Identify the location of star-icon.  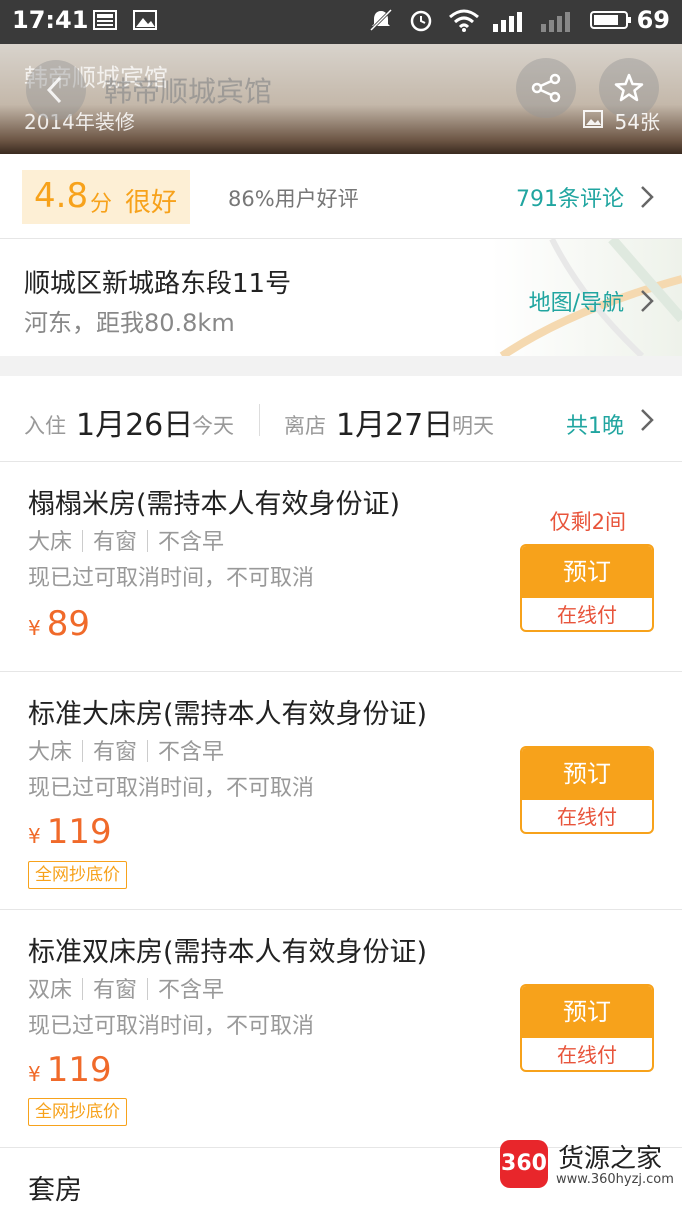
(629, 87).